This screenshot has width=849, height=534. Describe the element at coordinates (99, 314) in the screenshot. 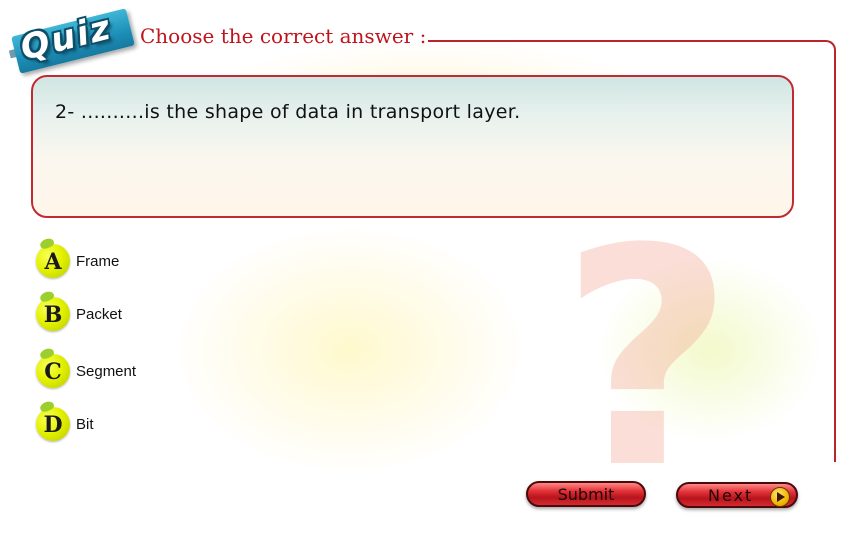

I see `option-label: Packet` at that location.